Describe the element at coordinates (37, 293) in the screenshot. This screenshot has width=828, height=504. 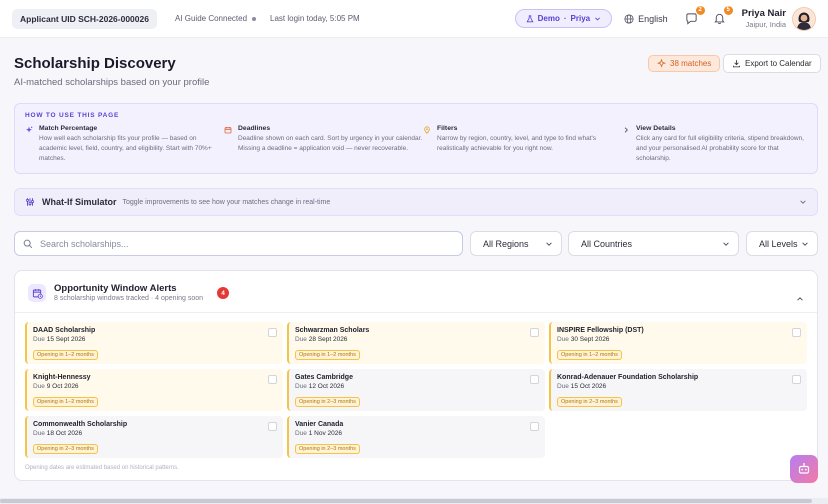
I see `calendar-clock-icon` at that location.